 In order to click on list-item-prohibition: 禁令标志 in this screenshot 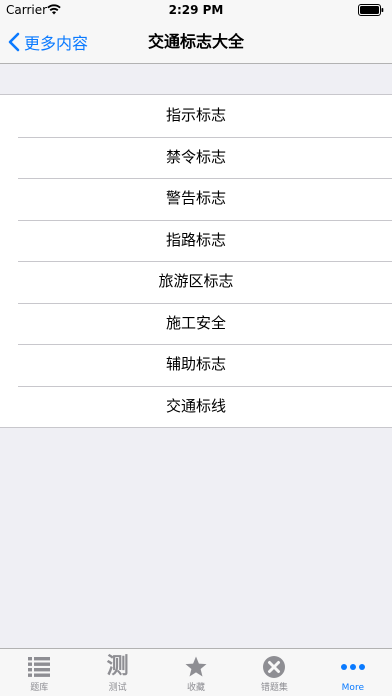, I will do `click(196, 157)`.